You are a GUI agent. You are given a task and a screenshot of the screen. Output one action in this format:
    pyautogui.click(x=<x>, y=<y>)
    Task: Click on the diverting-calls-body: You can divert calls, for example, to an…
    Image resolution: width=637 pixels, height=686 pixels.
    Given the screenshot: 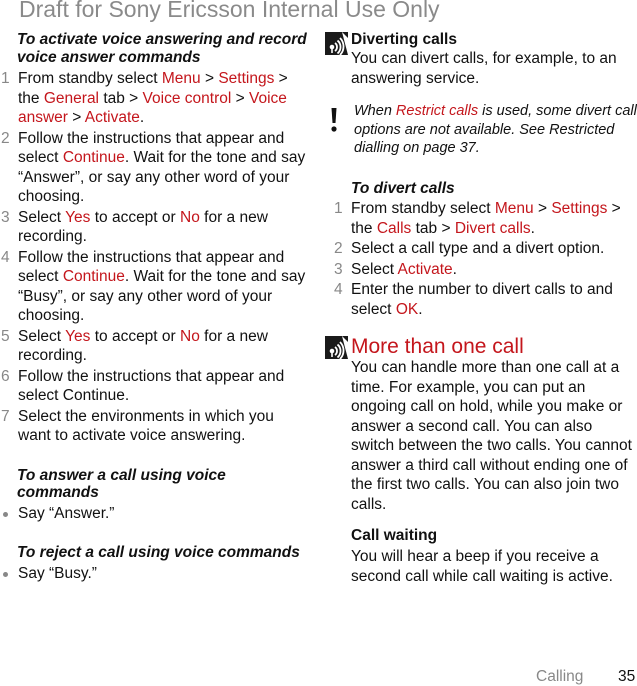 What is the action you would take?
    pyautogui.click(x=484, y=68)
    